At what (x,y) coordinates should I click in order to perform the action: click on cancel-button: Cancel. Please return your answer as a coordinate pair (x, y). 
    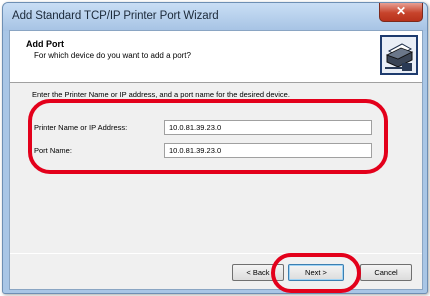
    Looking at the image, I should click on (386, 272).